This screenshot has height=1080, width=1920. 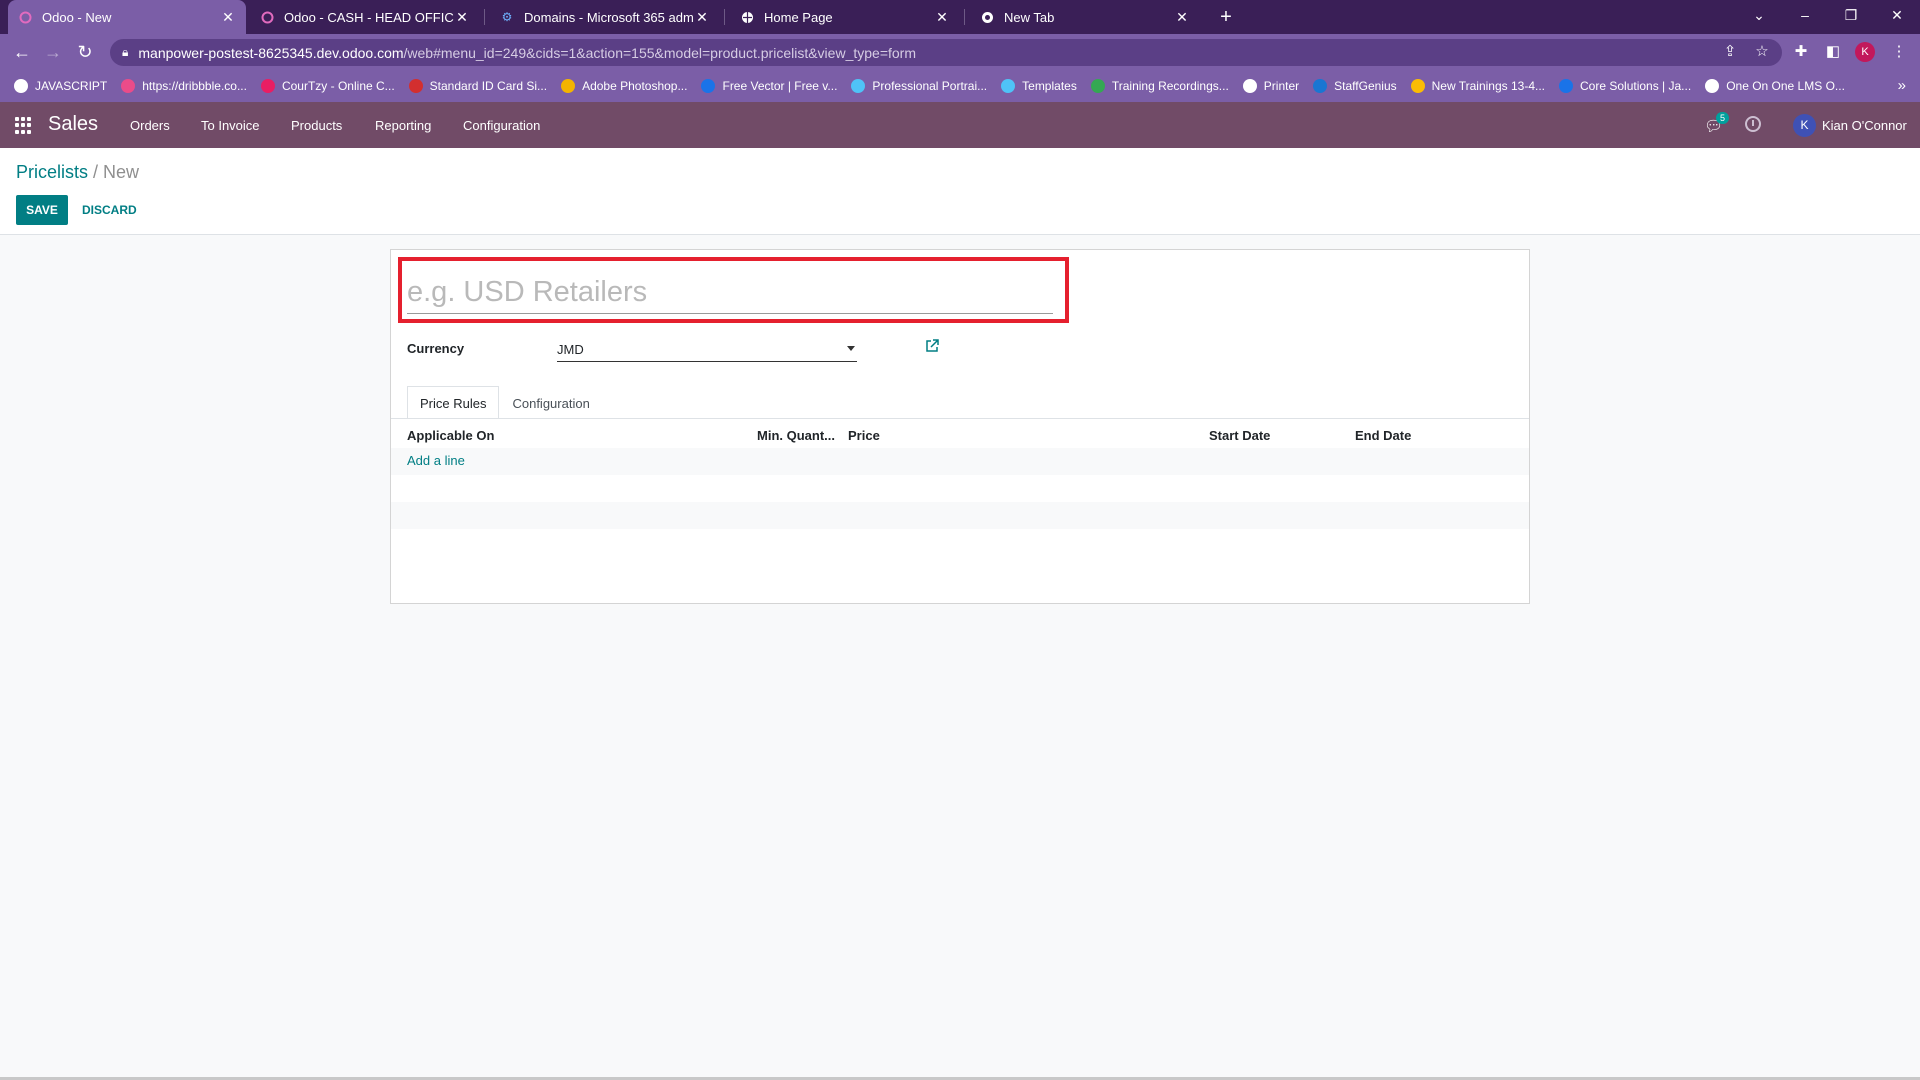 I want to click on menu-to-invoice: To Invoice, so click(x=230, y=125).